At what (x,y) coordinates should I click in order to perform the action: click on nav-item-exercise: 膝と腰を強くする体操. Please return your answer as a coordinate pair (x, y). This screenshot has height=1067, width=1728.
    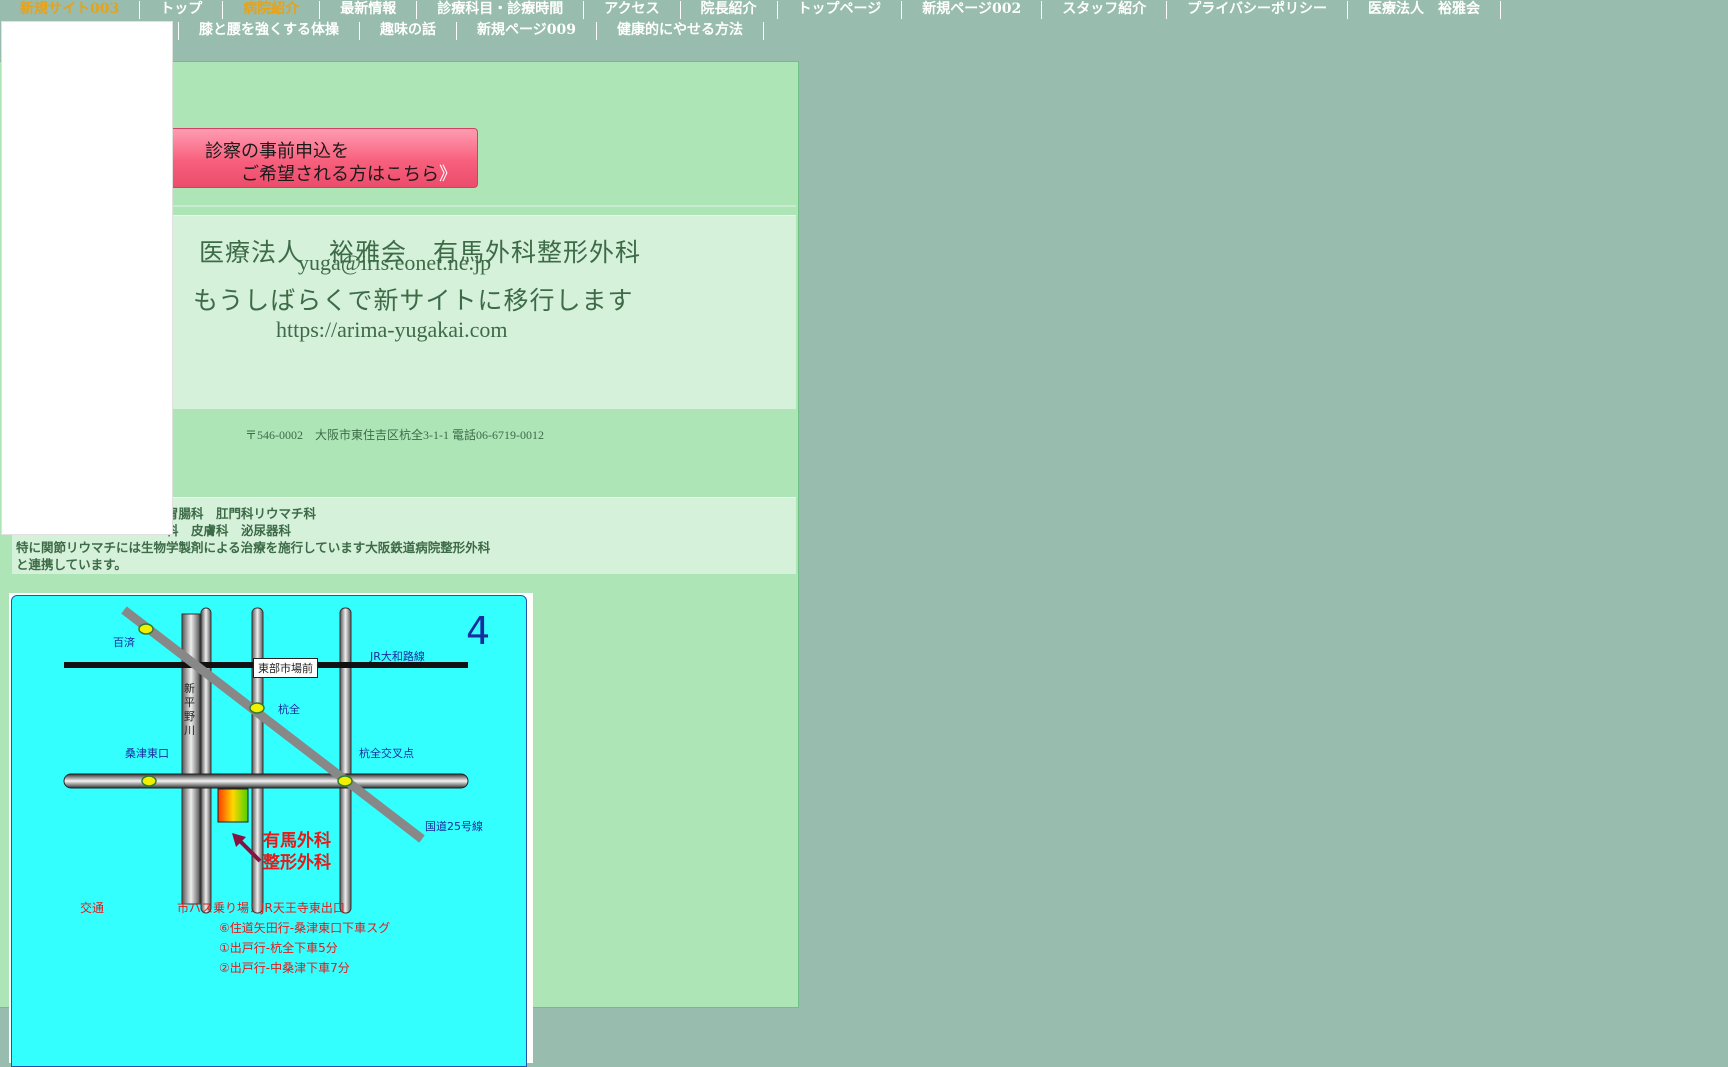
    Looking at the image, I should click on (269, 31).